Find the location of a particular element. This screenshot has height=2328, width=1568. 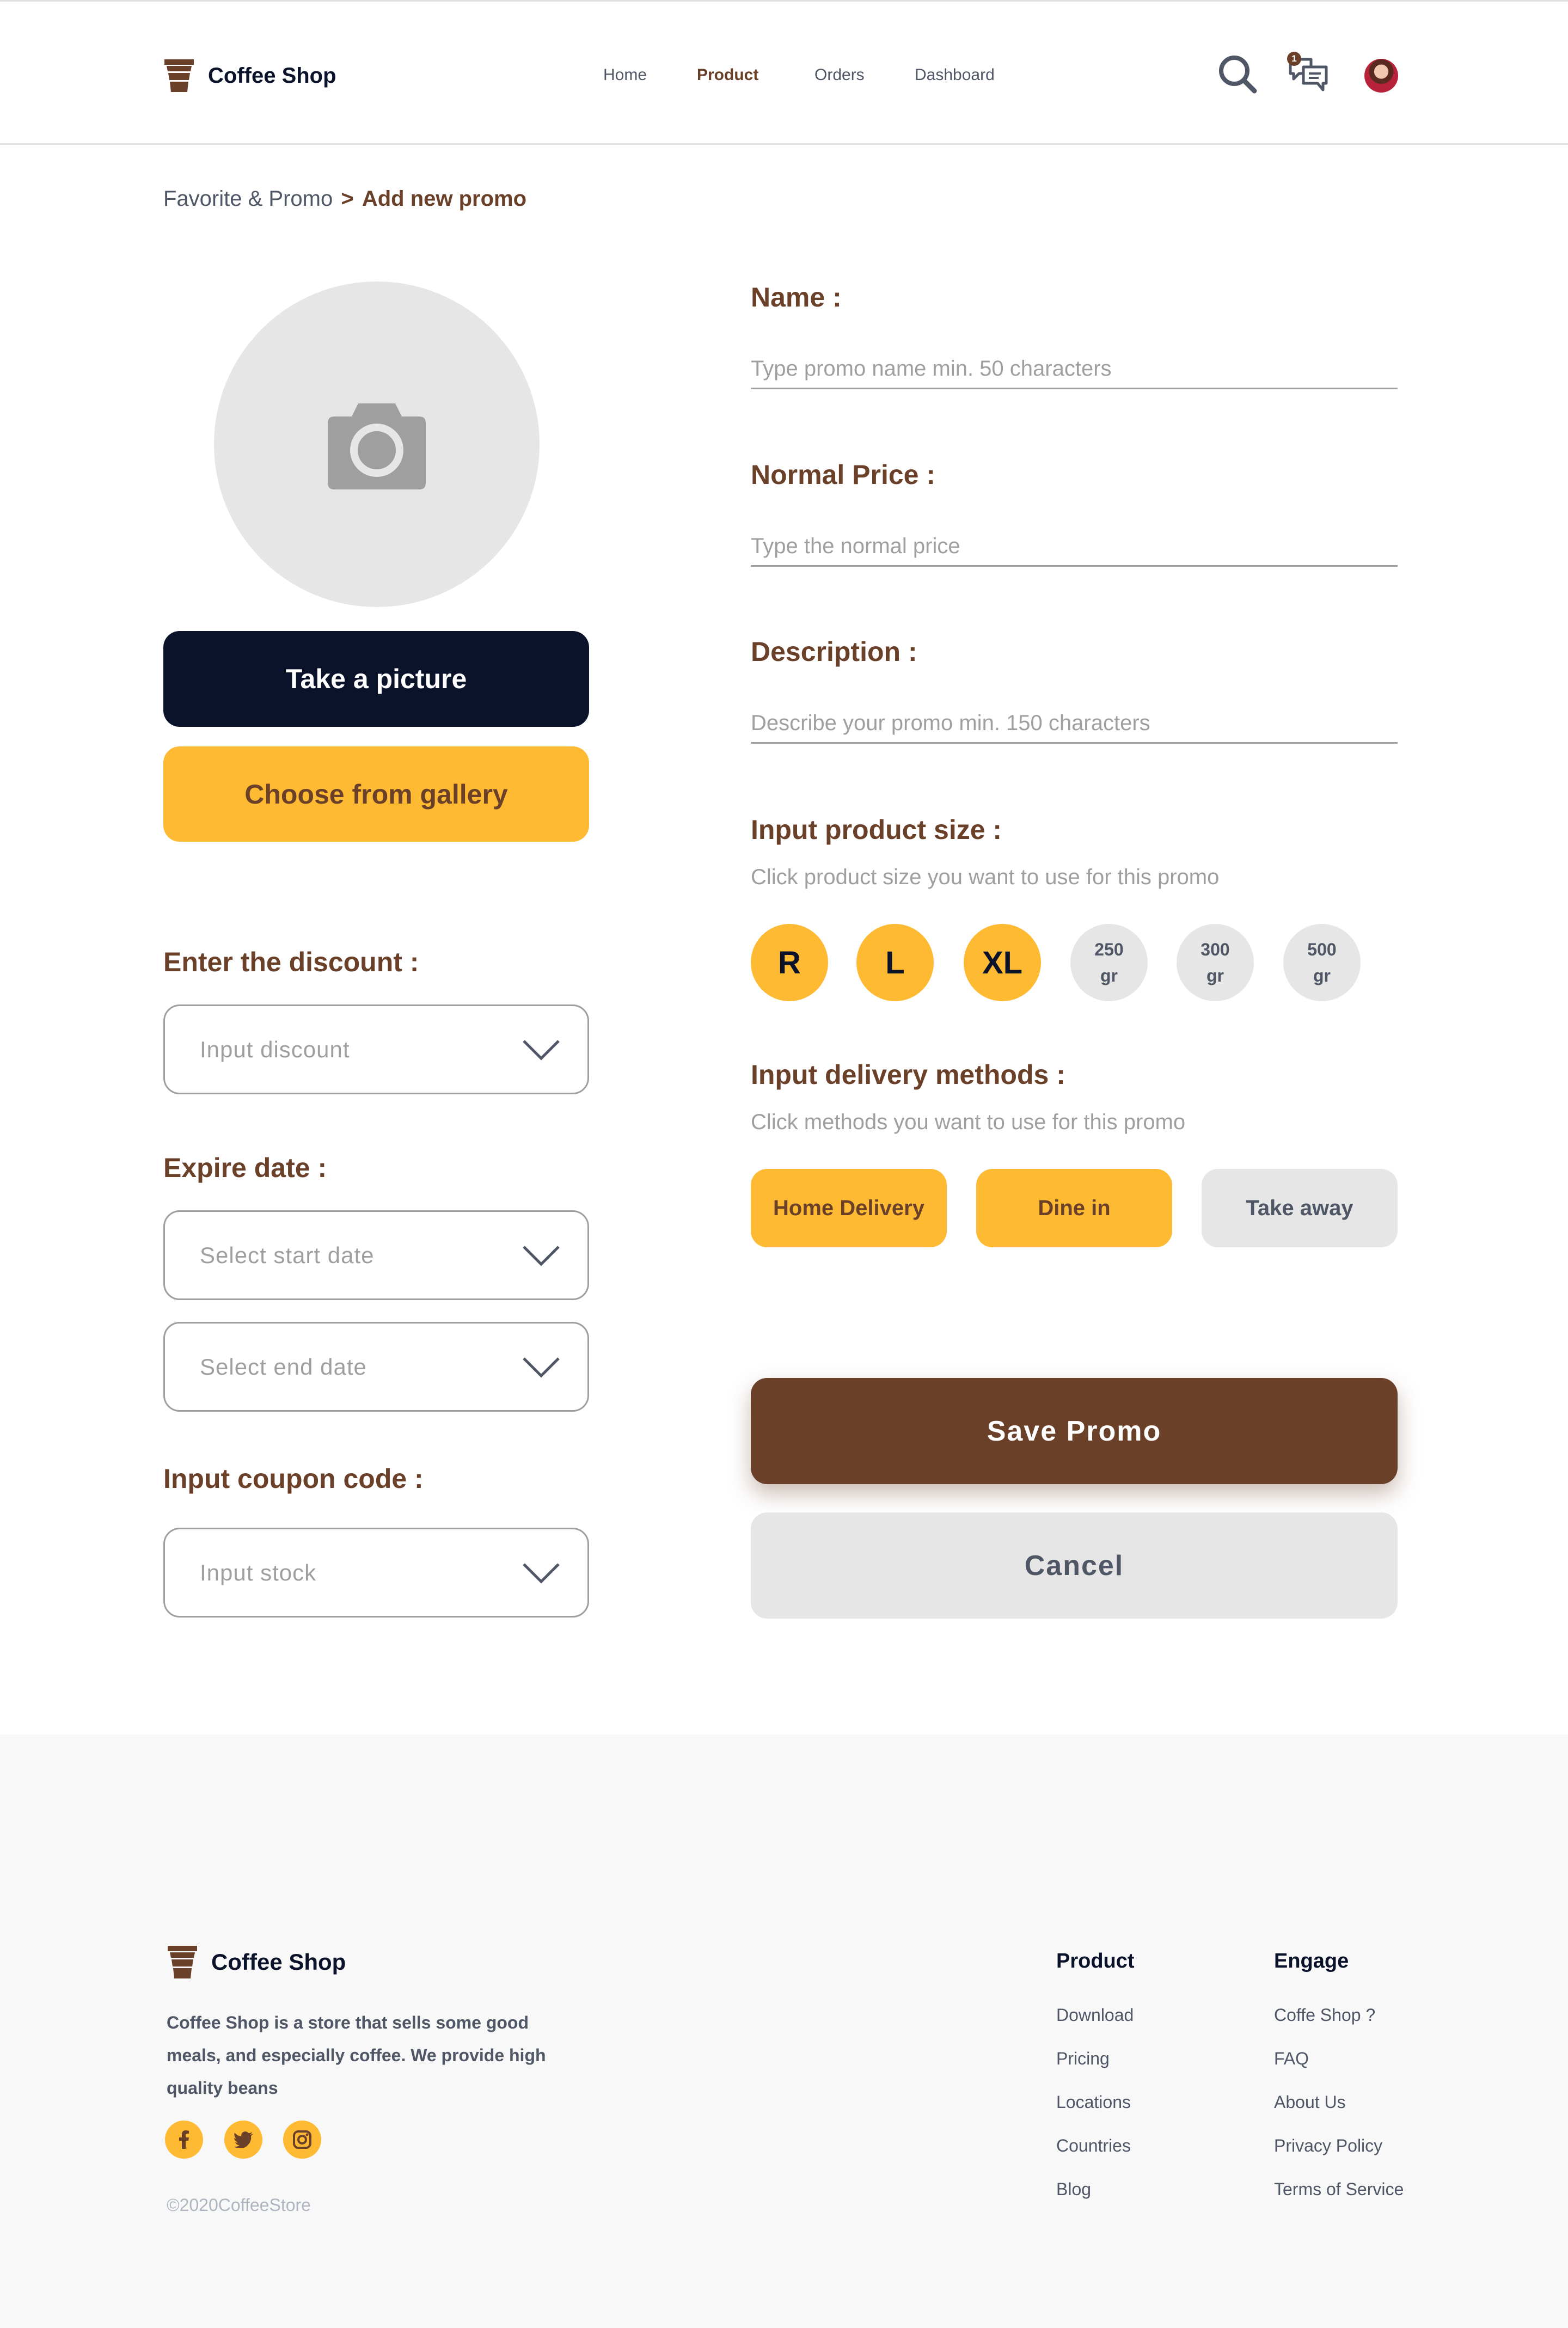

save-promo-button: Save Promo is located at coordinates (1074, 1431).